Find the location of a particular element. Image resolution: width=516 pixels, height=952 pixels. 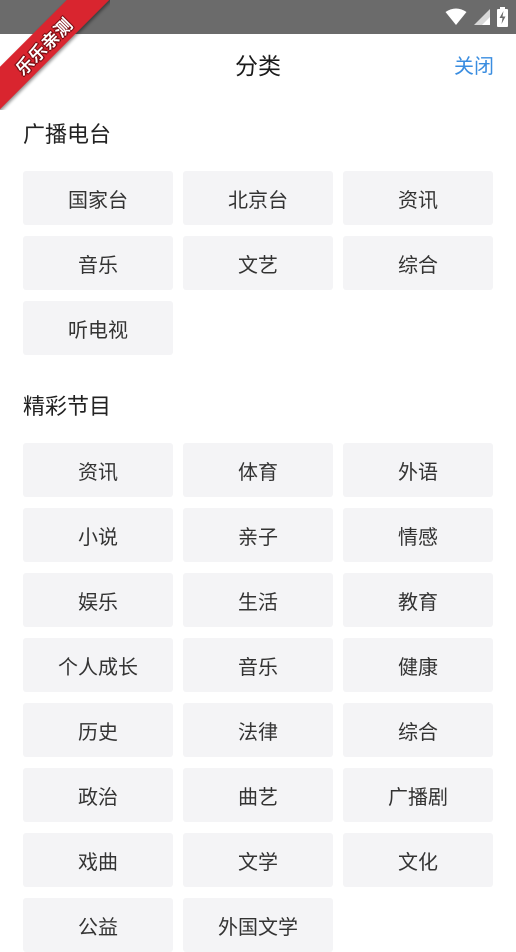

category-chip: 文艺 is located at coordinates (258, 263).